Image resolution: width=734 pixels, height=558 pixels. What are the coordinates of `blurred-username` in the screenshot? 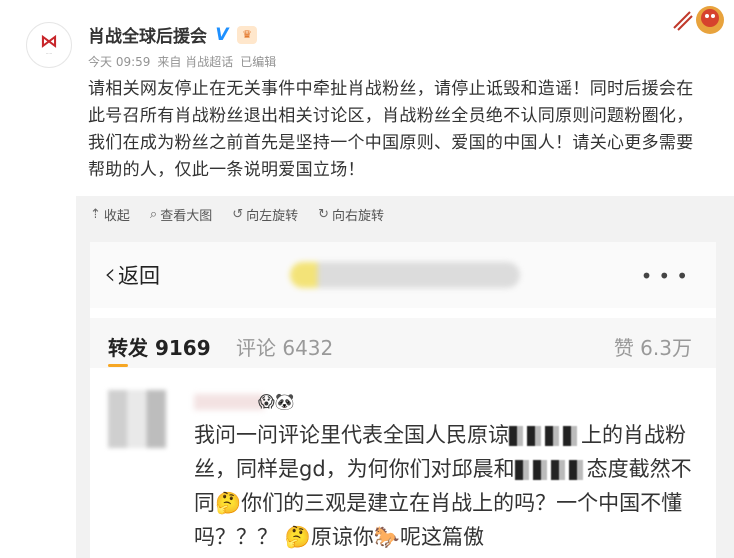 It's located at (229, 402).